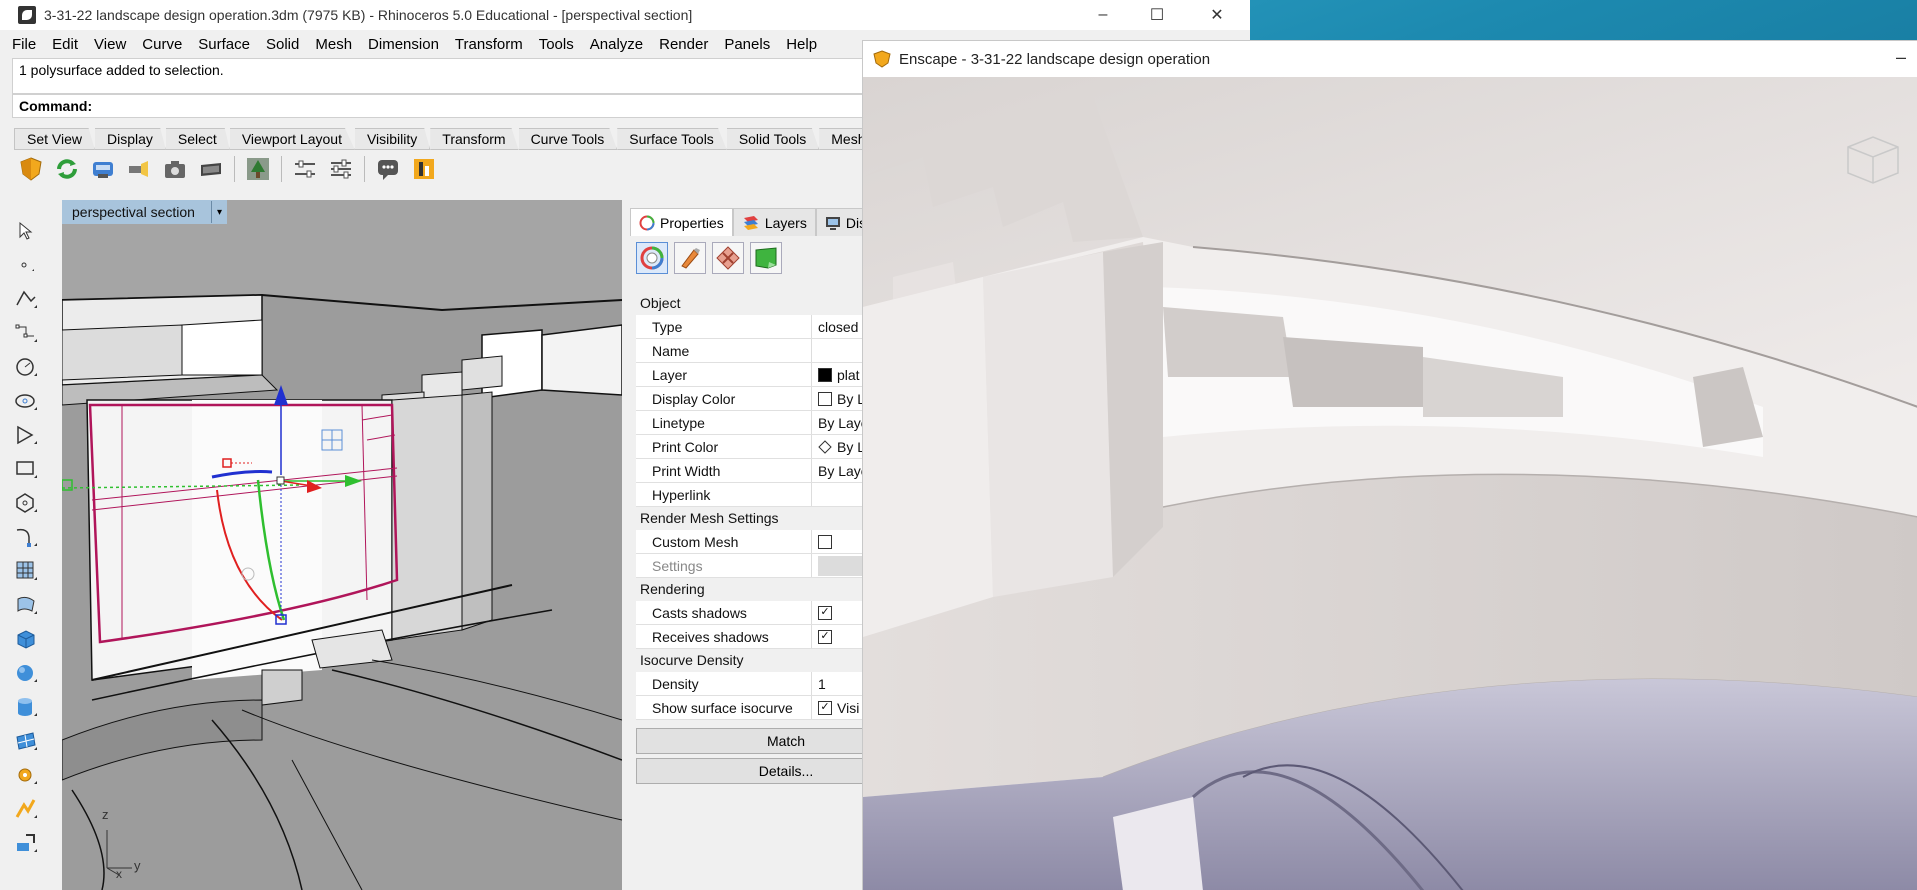  What do you see at coordinates (110, 44) in the screenshot?
I see `menu-view: View` at bounding box center [110, 44].